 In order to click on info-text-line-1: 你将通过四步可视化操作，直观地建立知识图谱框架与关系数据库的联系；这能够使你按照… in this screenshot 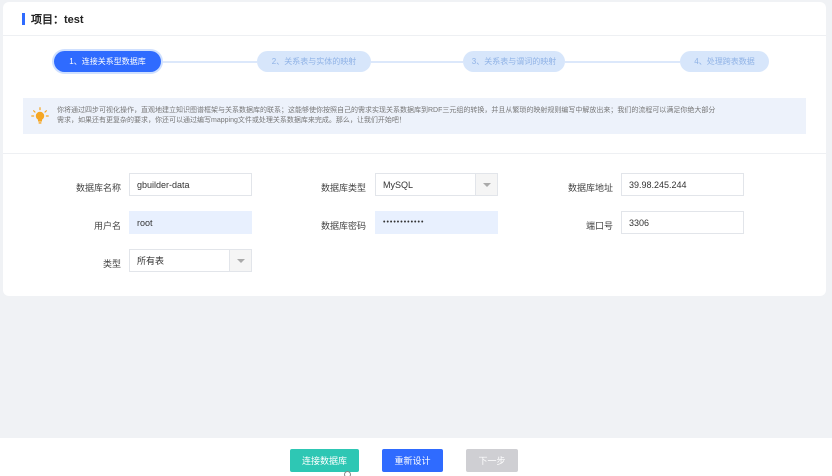, I will do `click(386, 110)`.